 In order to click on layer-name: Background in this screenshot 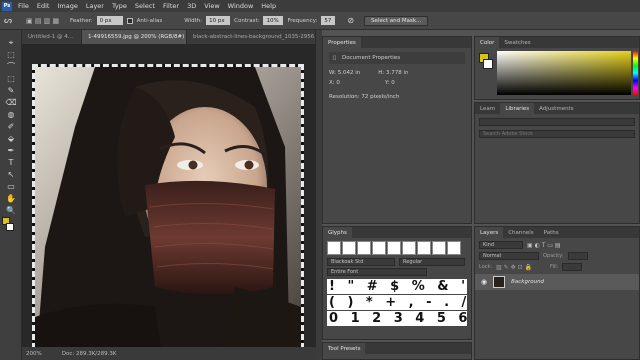, I will do `click(527, 282)`.